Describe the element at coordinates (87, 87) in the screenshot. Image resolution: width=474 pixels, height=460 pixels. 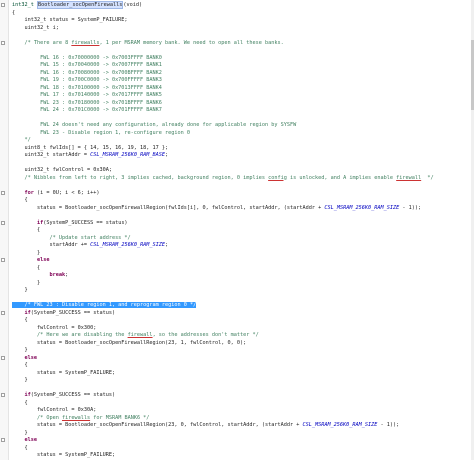
I see `code-token: FWL 18 : 0x70100000 -> 0x7013FFFF BANK4` at that location.